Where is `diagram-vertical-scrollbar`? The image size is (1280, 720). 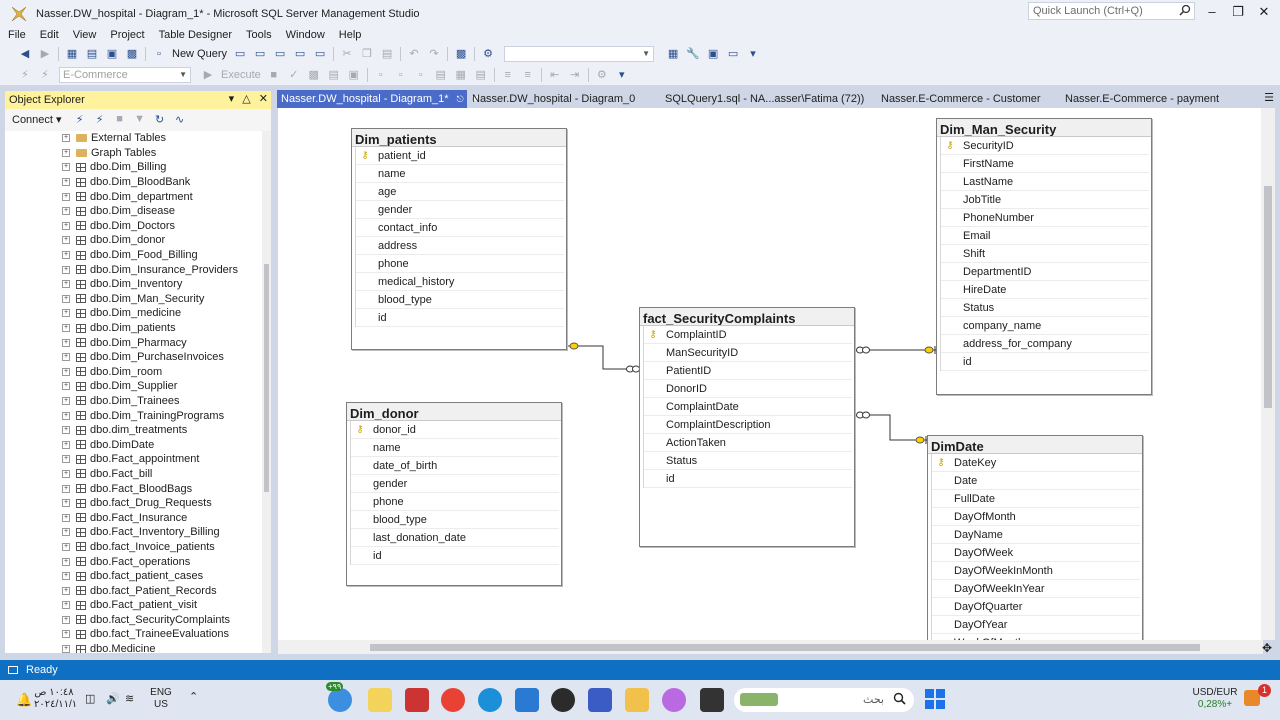
diagram-vertical-scrollbar is located at coordinates (1268, 374).